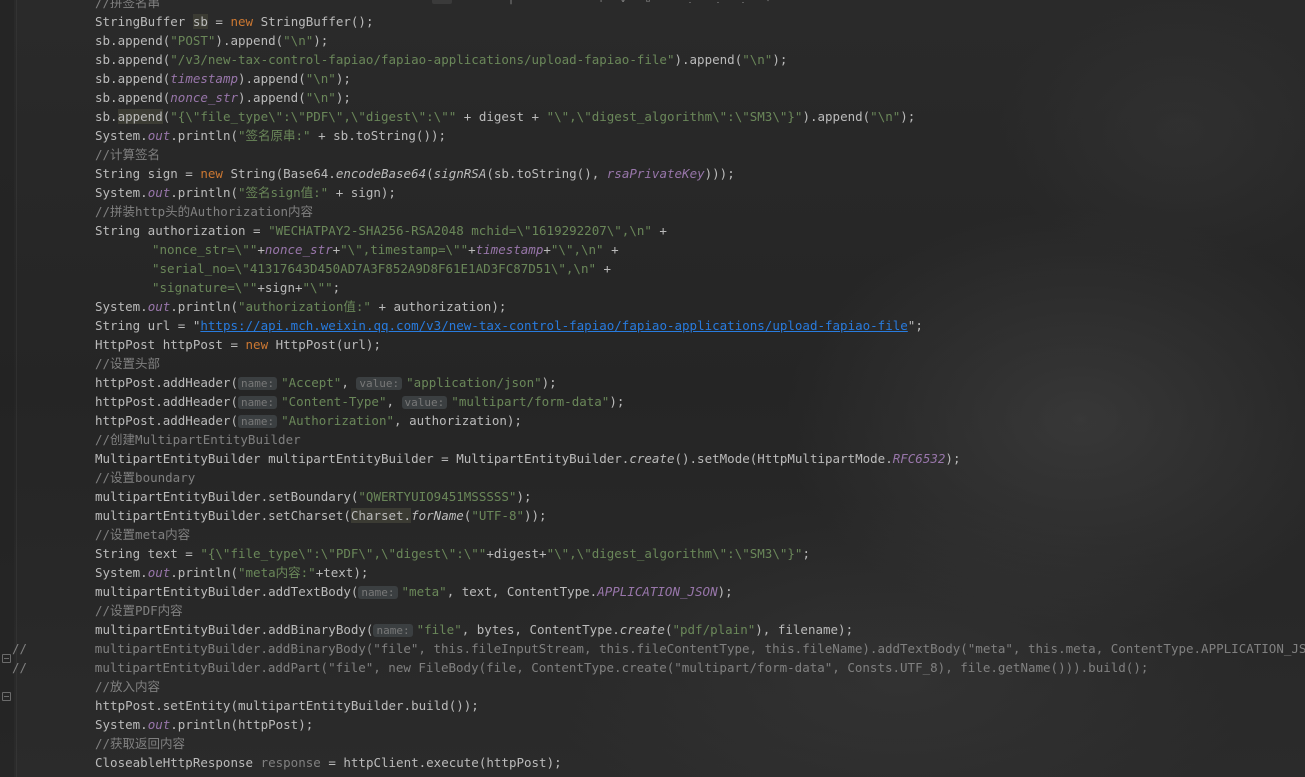  Describe the element at coordinates (652, 572) in the screenshot. I see `code-line: System.out.println("meta内容:"+text);` at that location.